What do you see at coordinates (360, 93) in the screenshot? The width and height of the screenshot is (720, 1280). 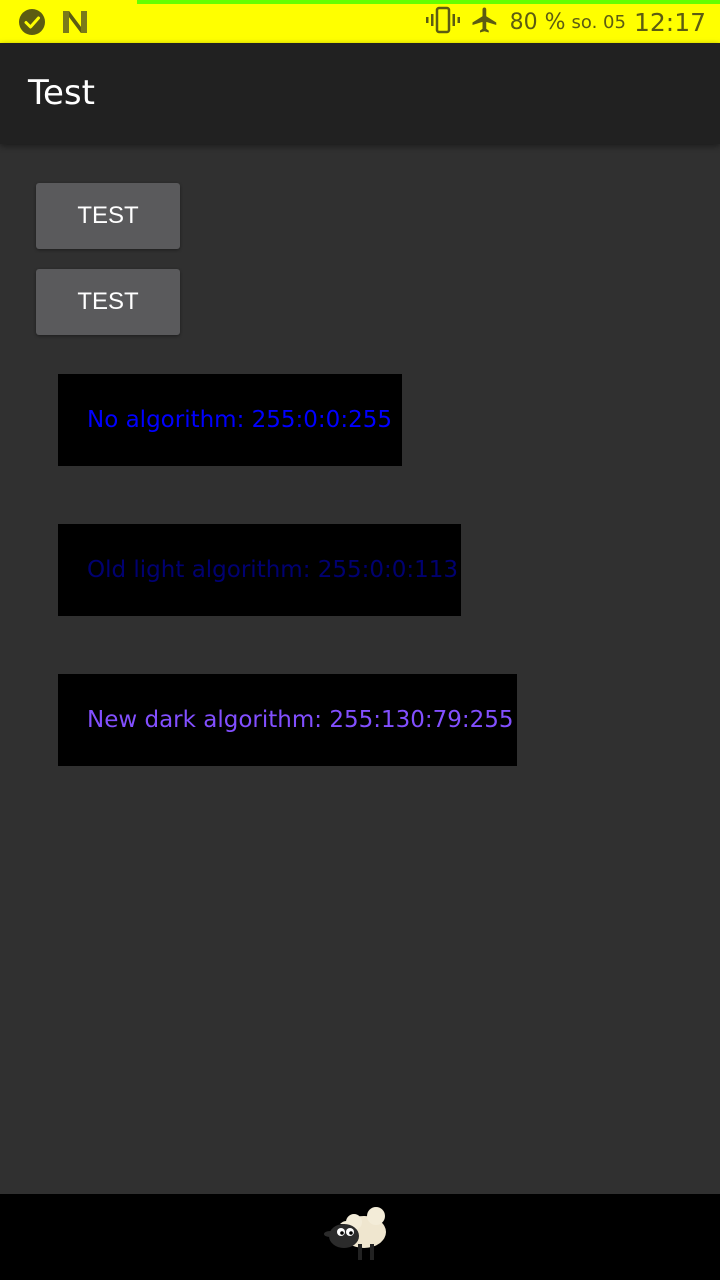 I see `app-bar: Test` at bounding box center [360, 93].